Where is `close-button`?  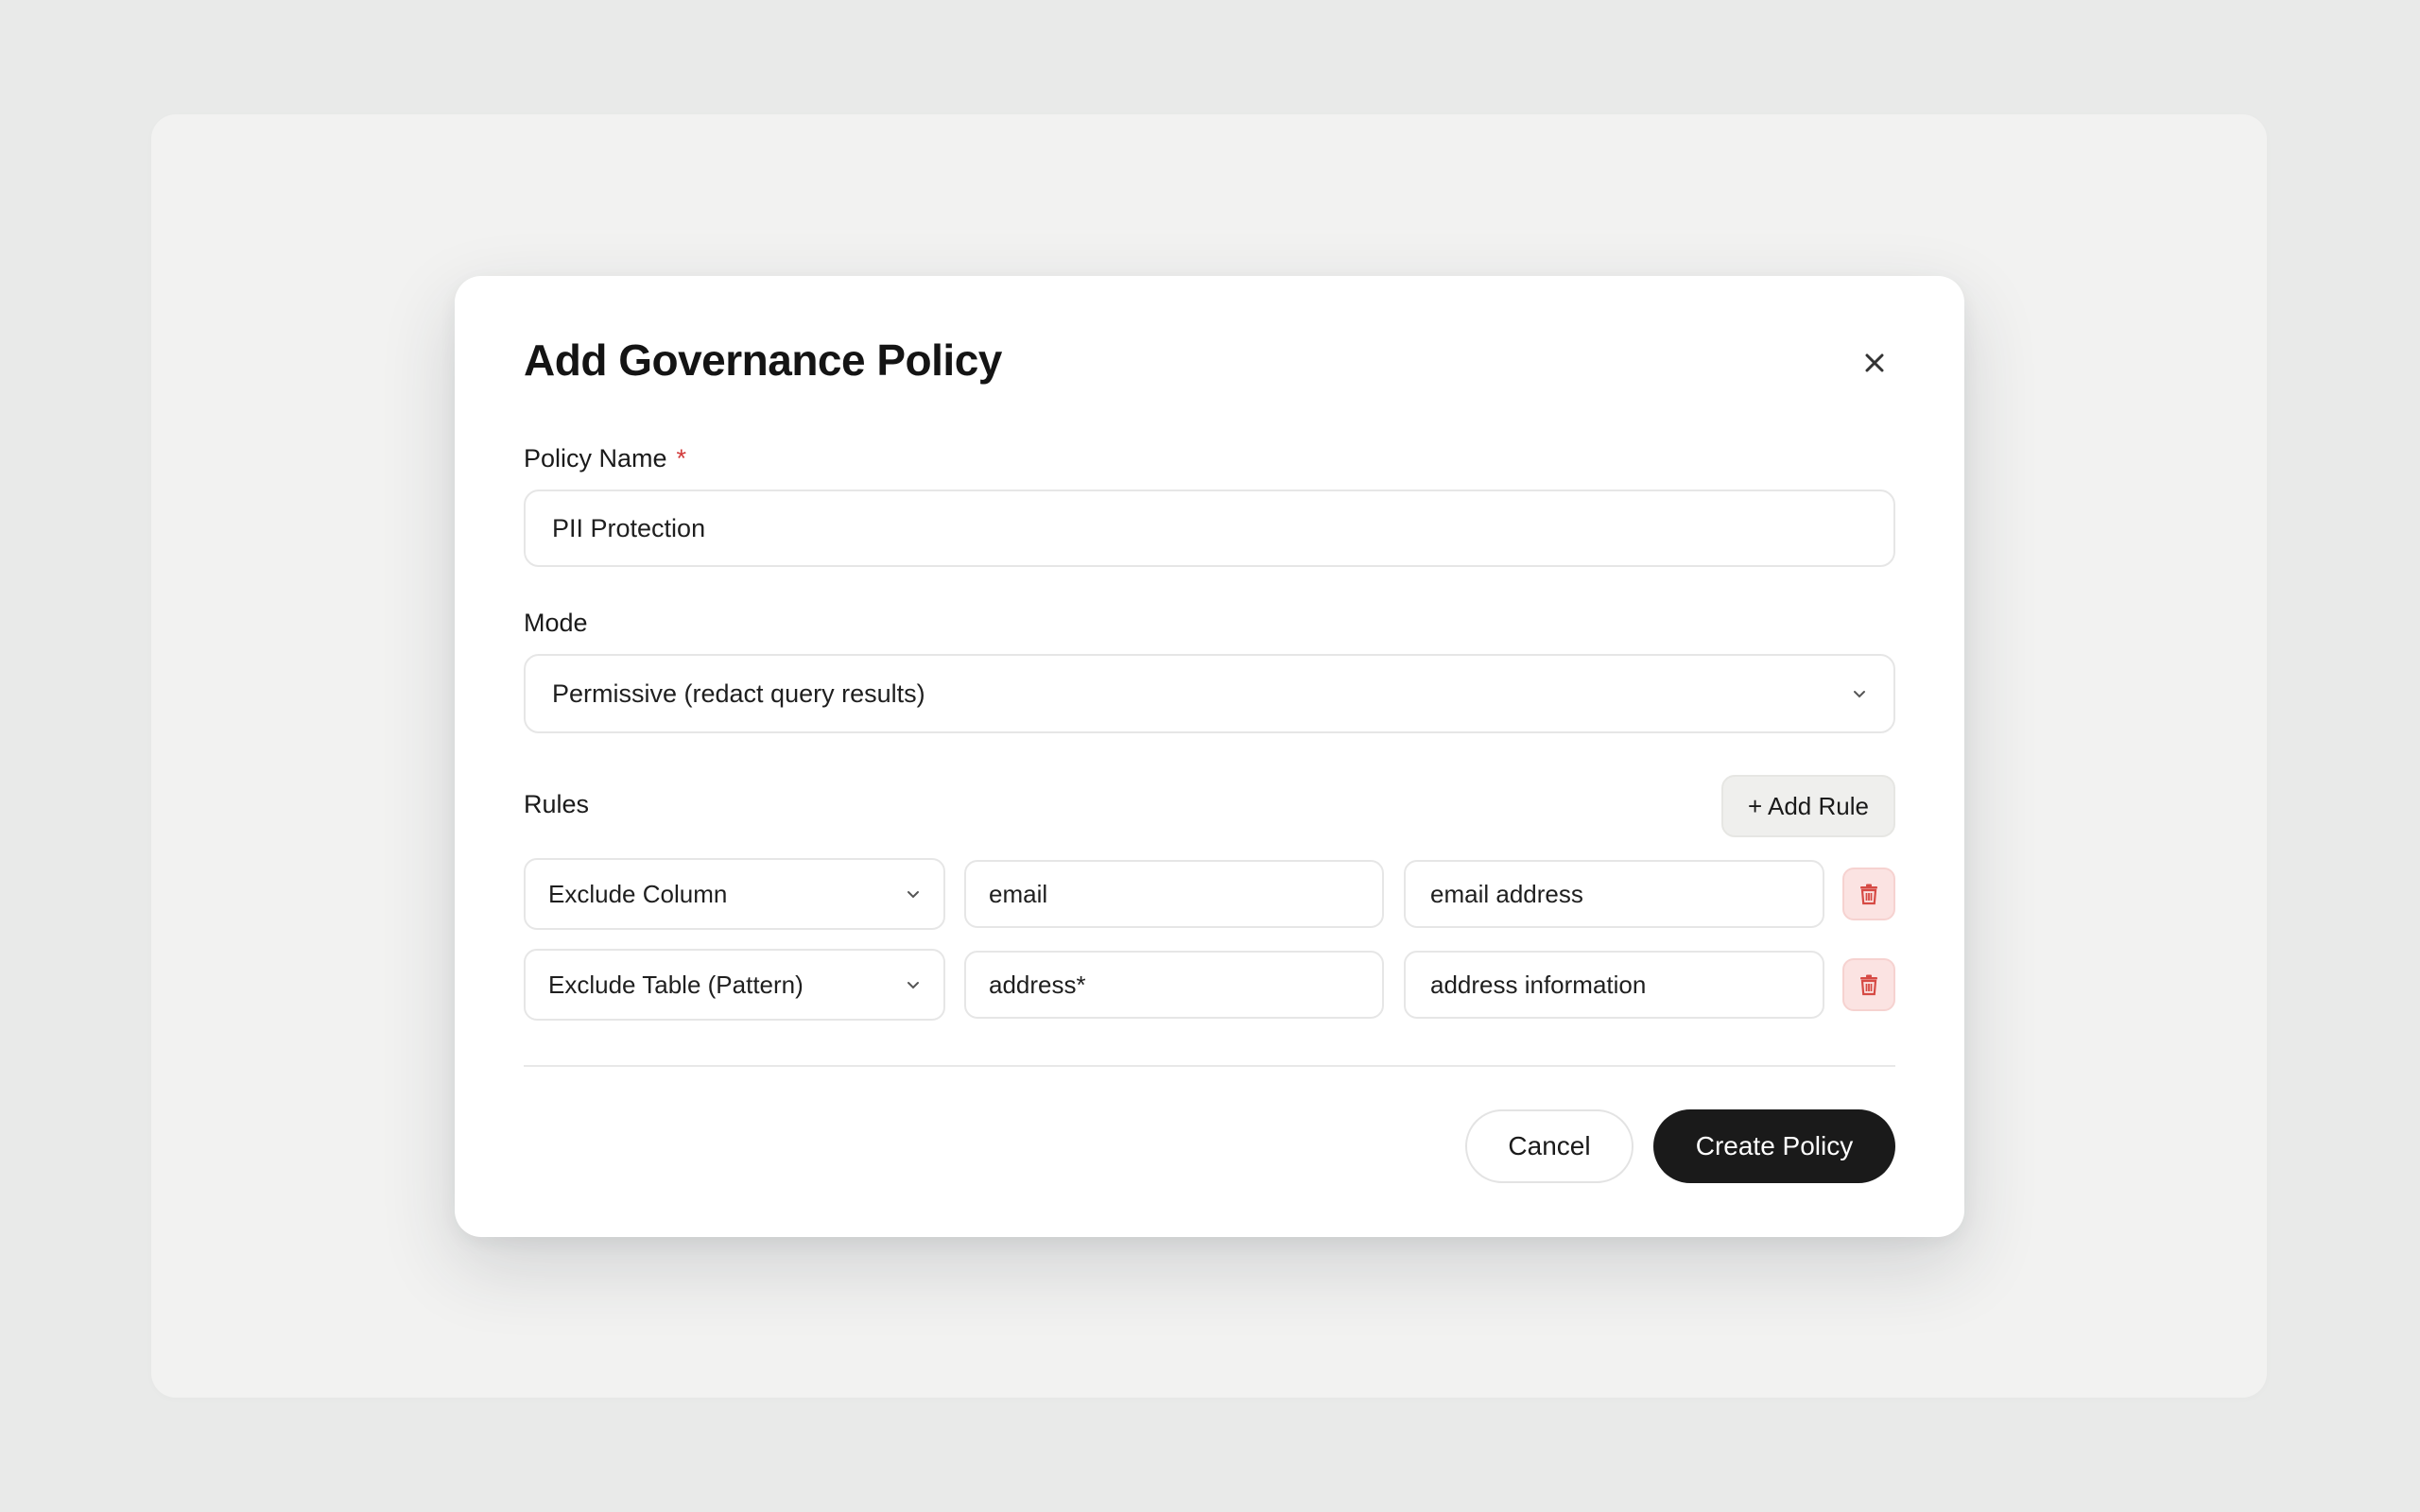 close-button is located at coordinates (1874, 363).